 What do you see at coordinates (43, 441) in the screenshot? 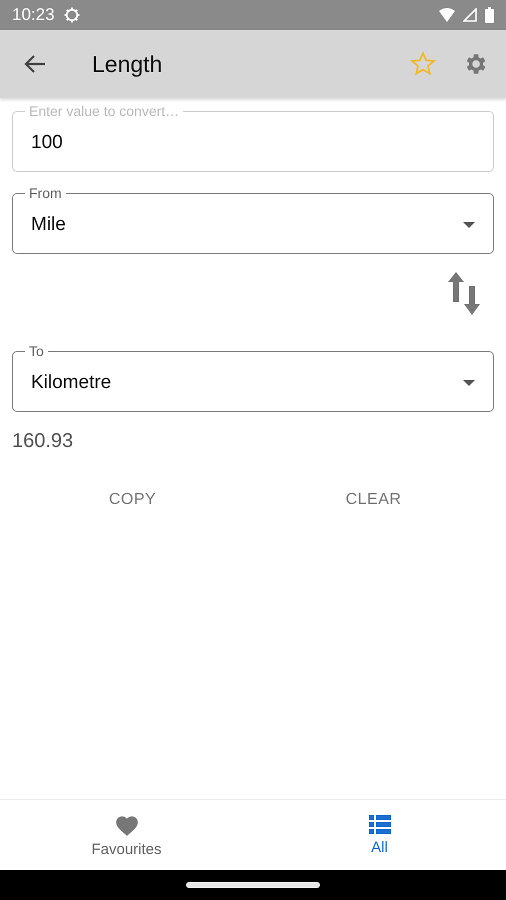
I see `result-value: 160.93` at bounding box center [43, 441].